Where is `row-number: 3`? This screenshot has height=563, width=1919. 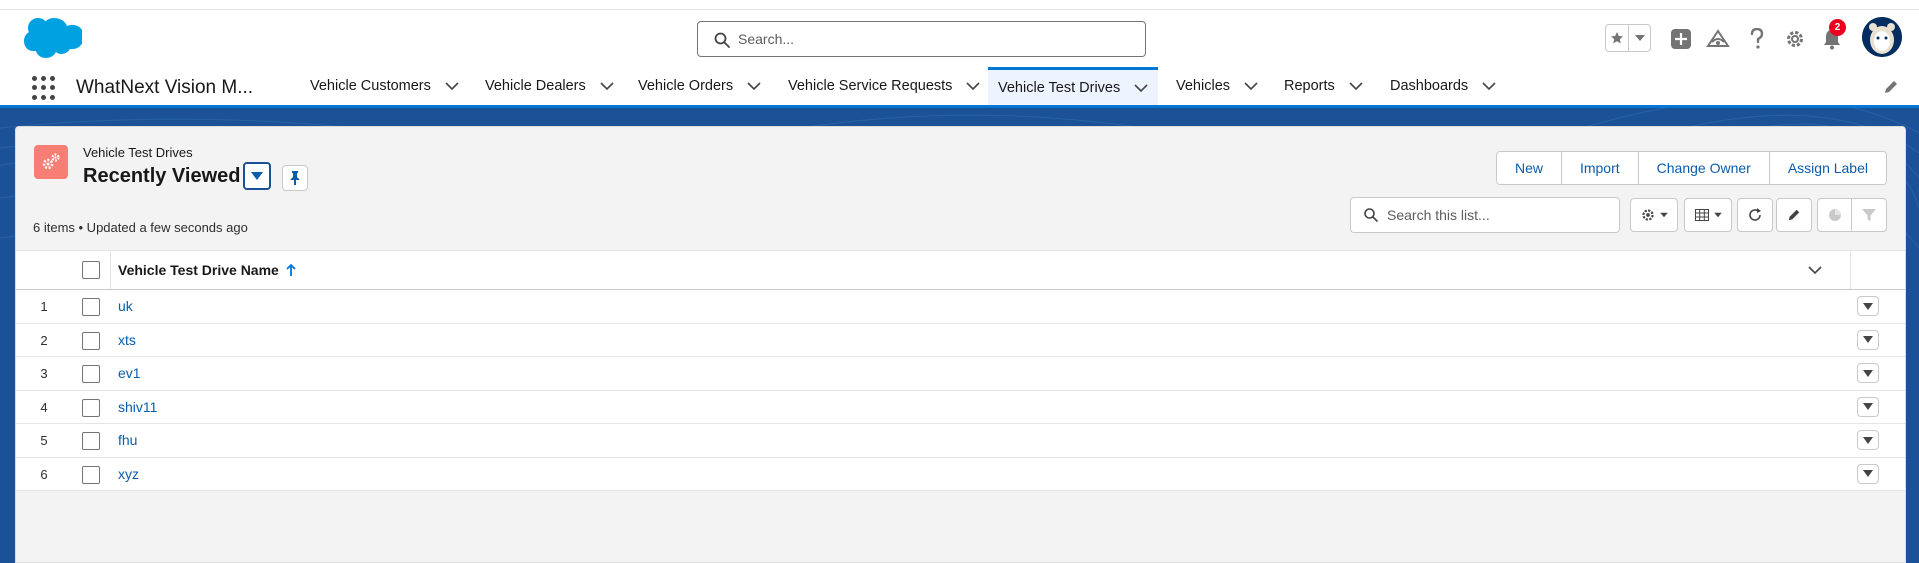
row-number: 3 is located at coordinates (44, 373).